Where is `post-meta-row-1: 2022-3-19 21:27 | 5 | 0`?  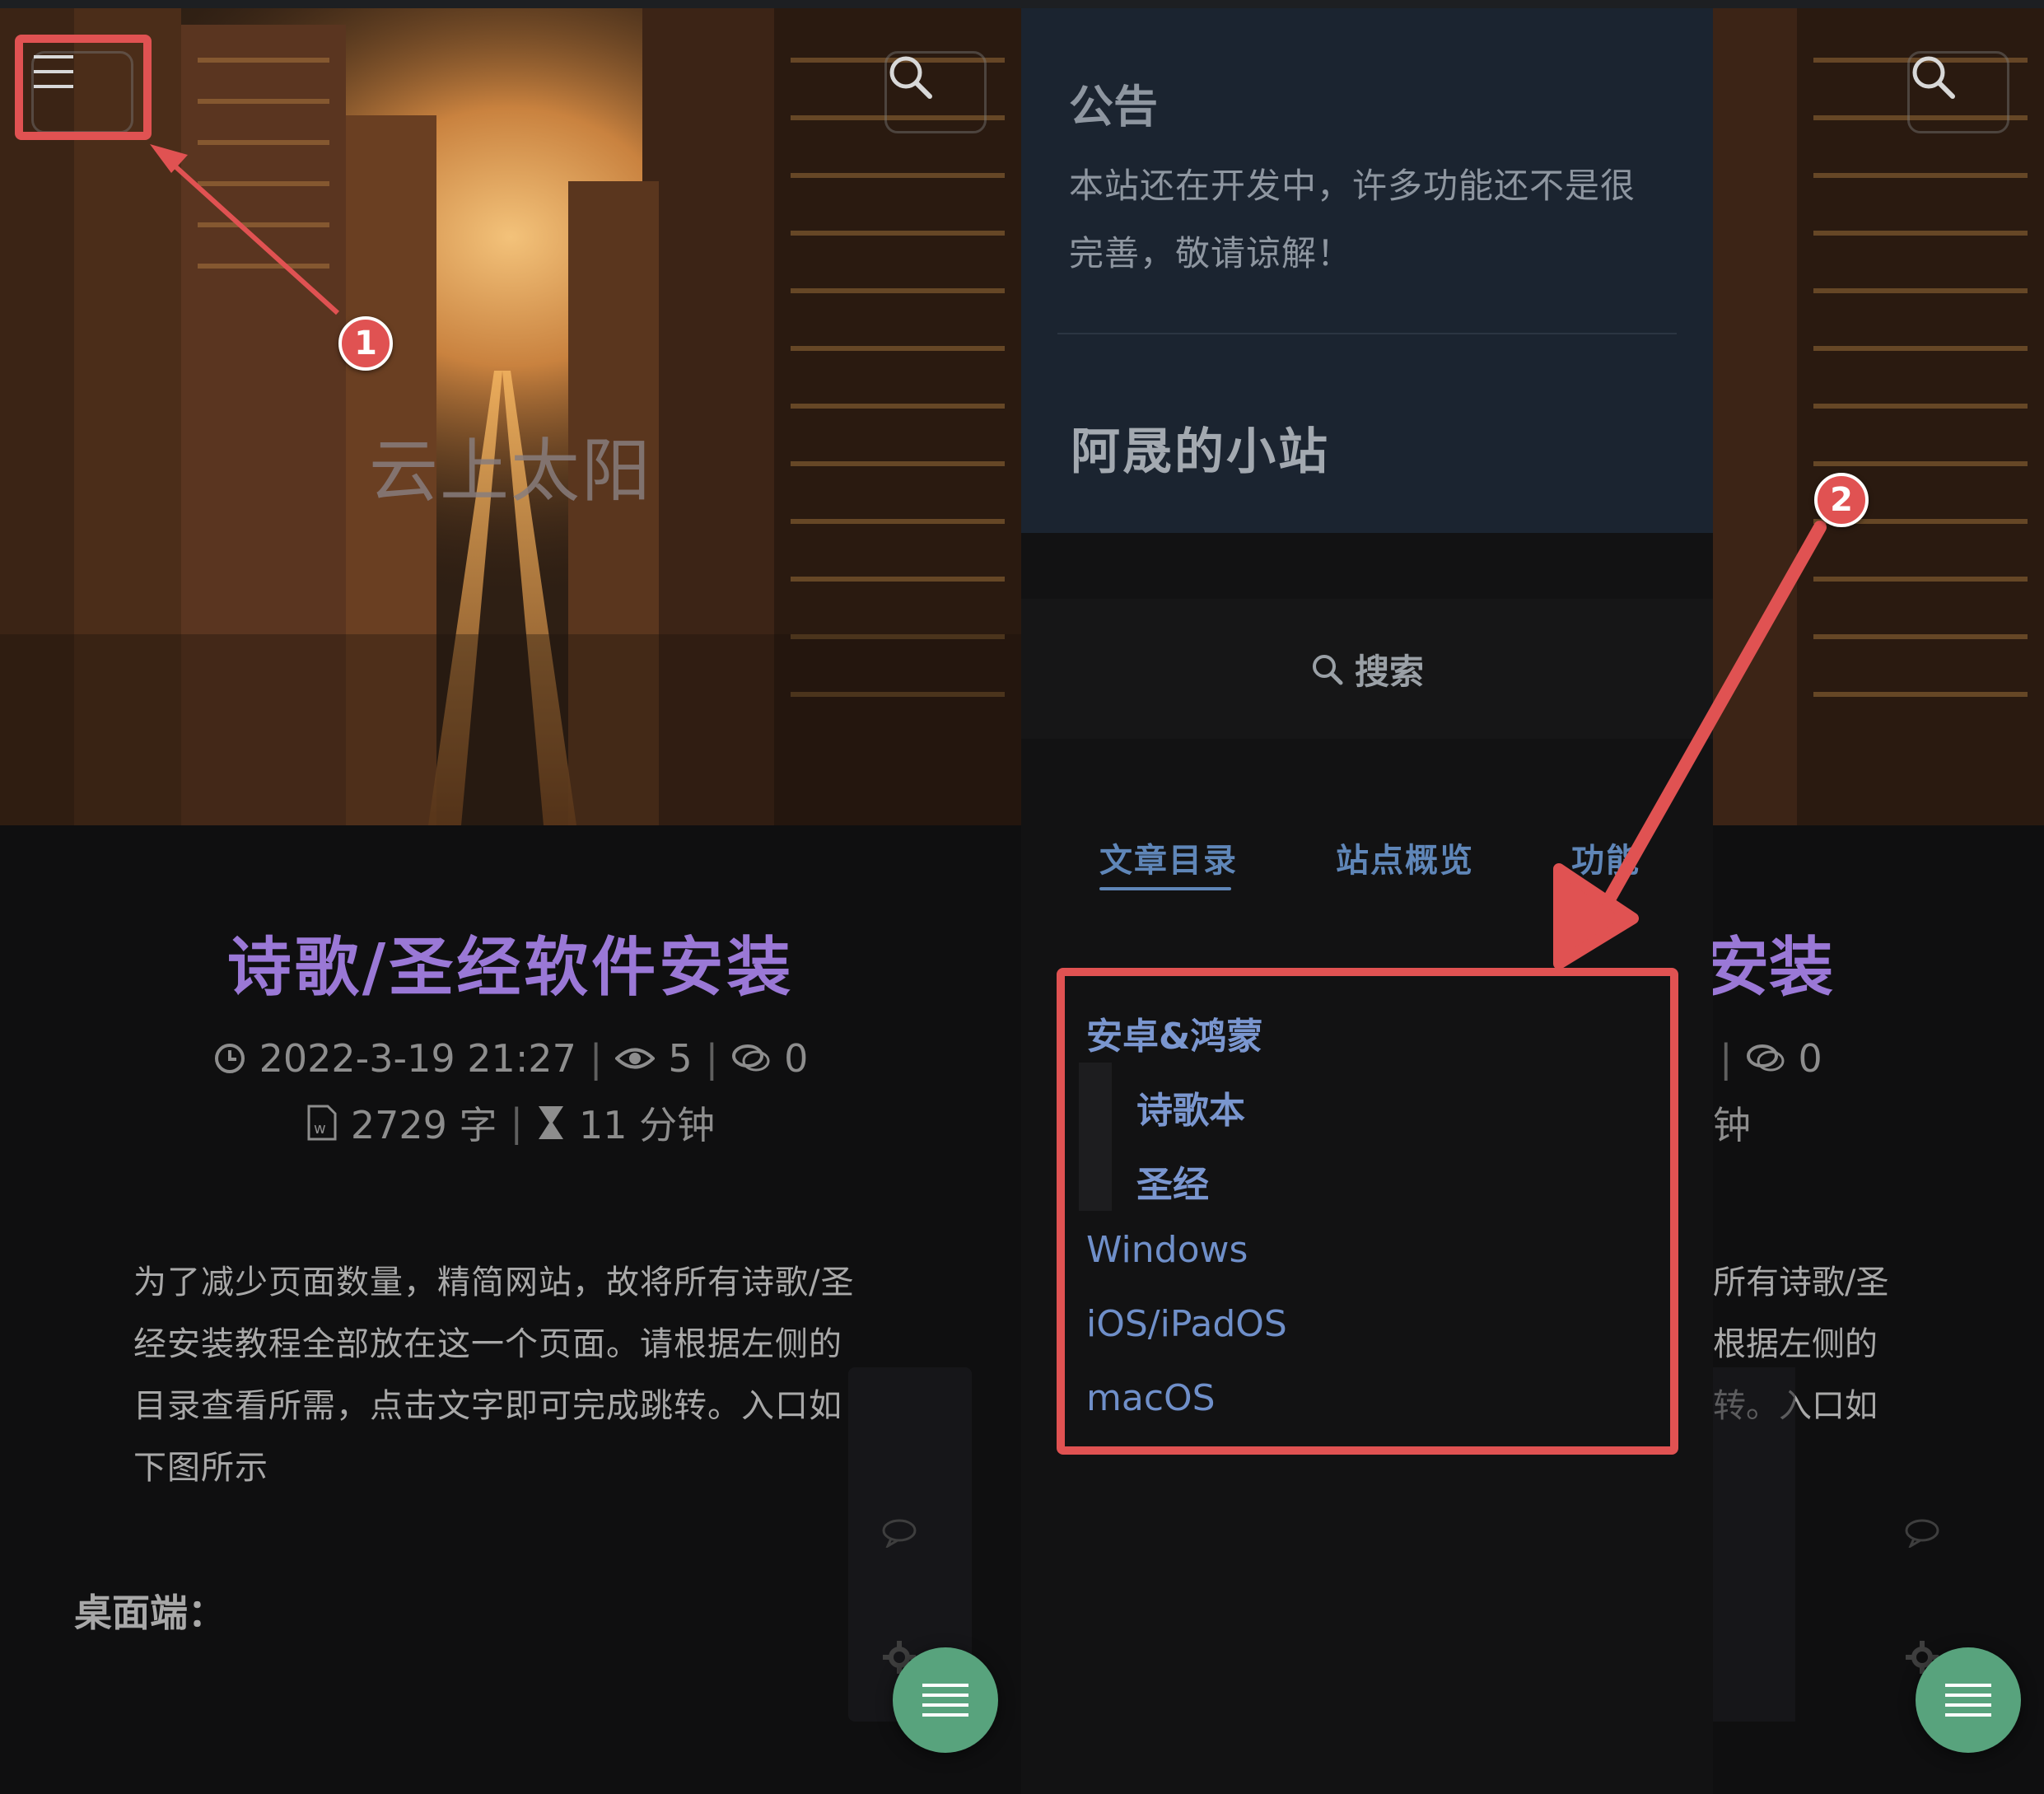 post-meta-row-1: 2022-3-19 21:27 | 5 | 0 is located at coordinates (510, 1059).